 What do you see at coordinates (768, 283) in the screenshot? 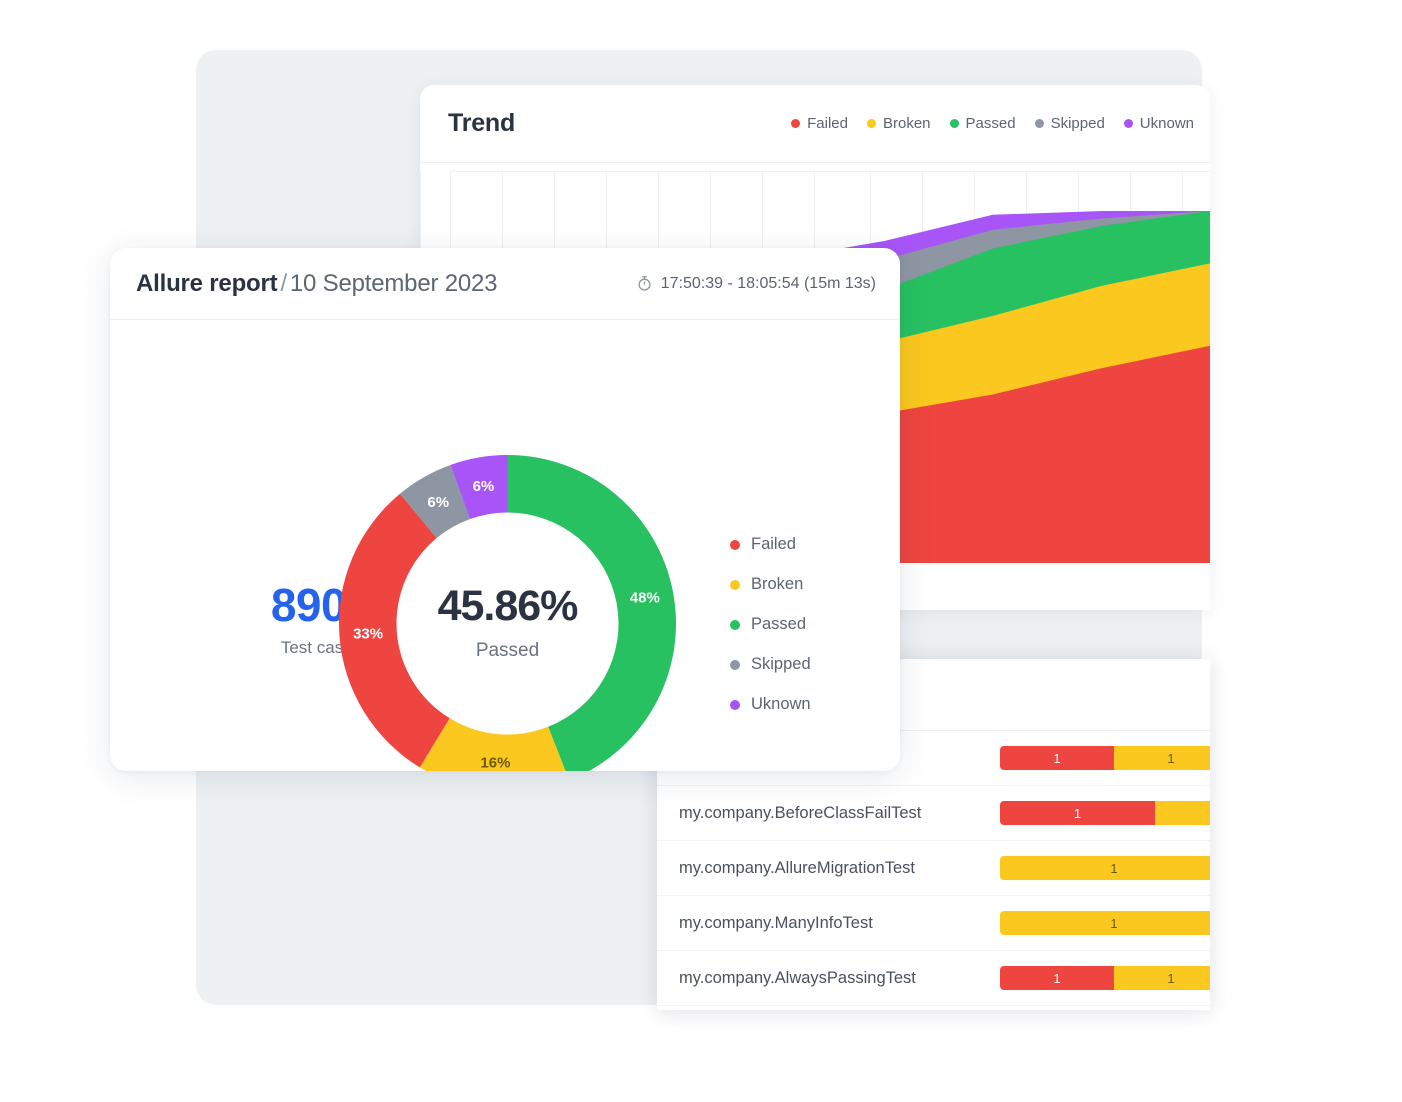
I see `duration-text: 17:50:39 - 18:05:54 (15m 13s)` at bounding box center [768, 283].